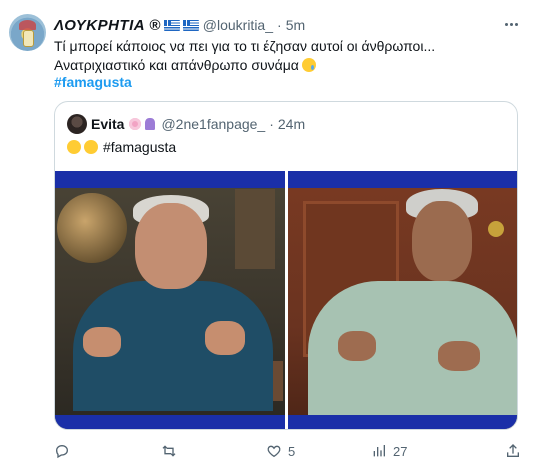  What do you see at coordinates (77, 124) in the screenshot?
I see `quoted-author-avatar` at bounding box center [77, 124].